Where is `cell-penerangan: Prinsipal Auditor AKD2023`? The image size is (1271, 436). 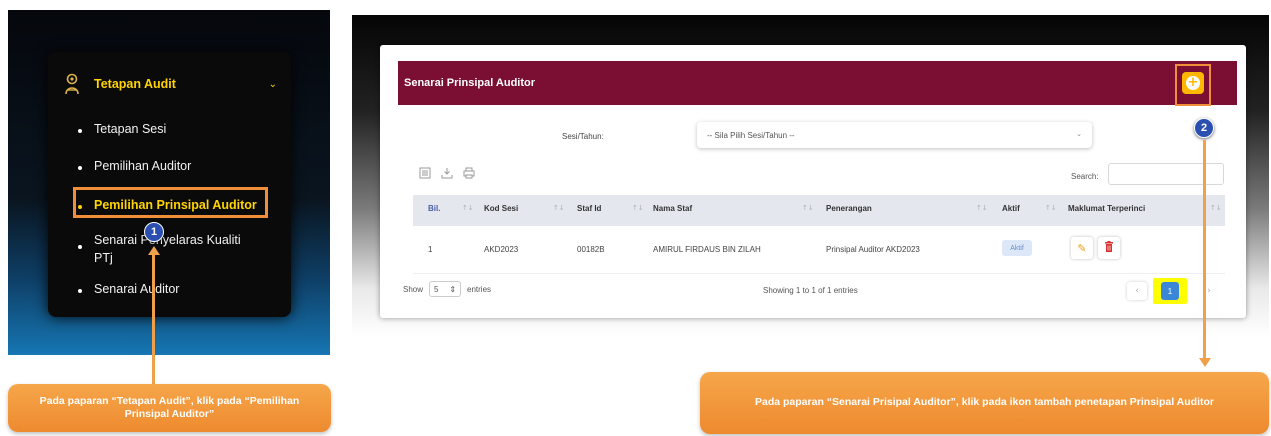 cell-penerangan: Prinsipal Auditor AKD2023 is located at coordinates (873, 249).